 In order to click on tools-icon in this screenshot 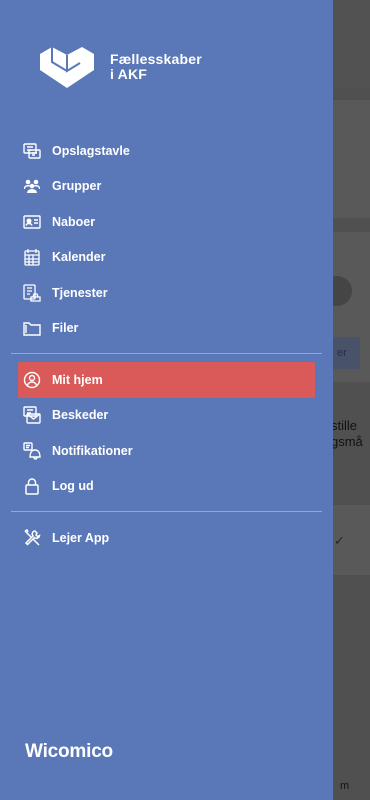, I will do `click(32, 537)`.